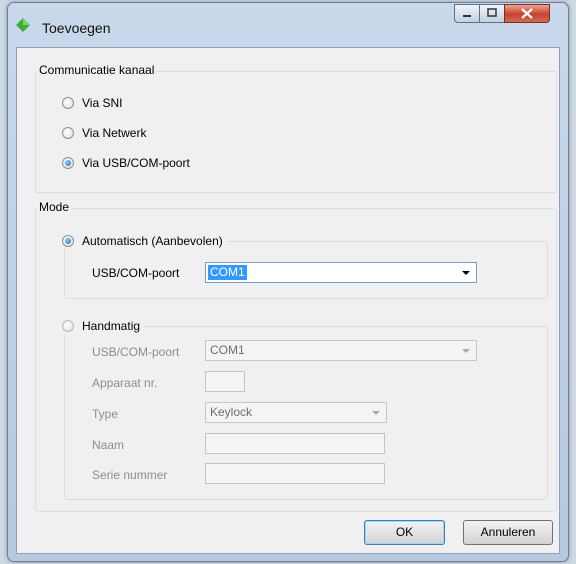  What do you see at coordinates (227, 272) in the screenshot?
I see `auto-port-value: COM1` at bounding box center [227, 272].